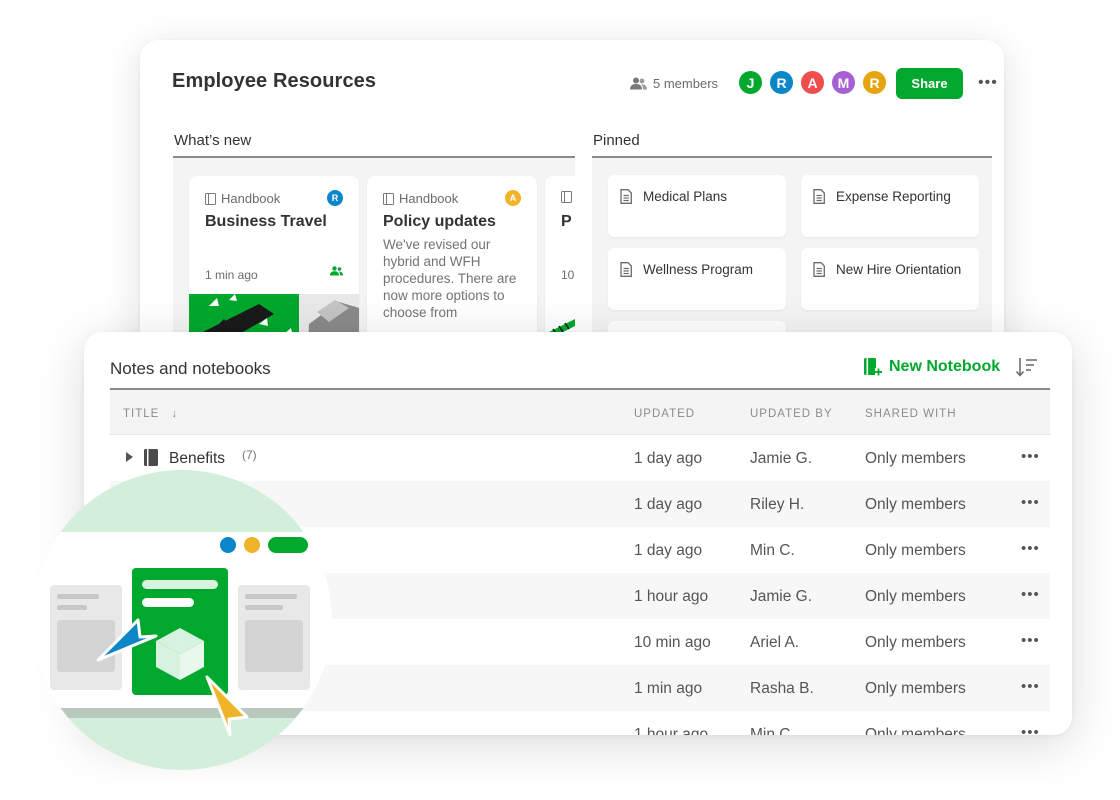  I want to click on pinned-item-new-hire-orientation: New Hire Orientation, so click(890, 279).